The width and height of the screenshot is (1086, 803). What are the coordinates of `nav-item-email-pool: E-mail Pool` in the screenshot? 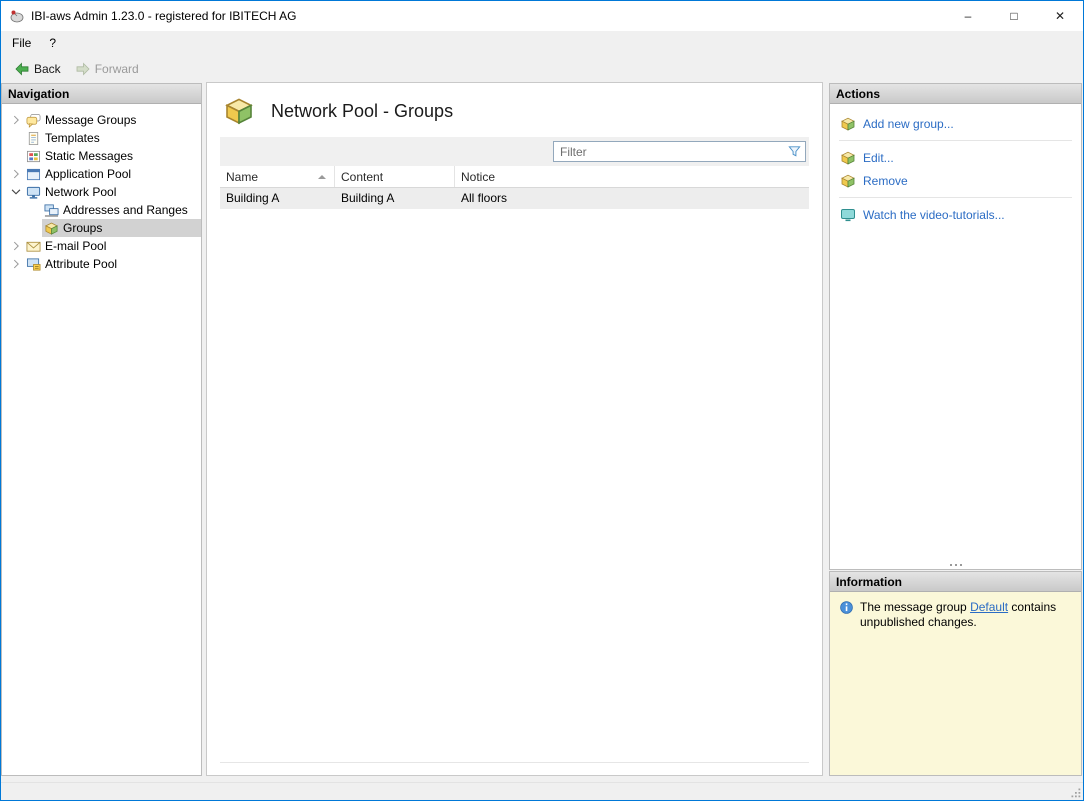 It's located at (101, 246).